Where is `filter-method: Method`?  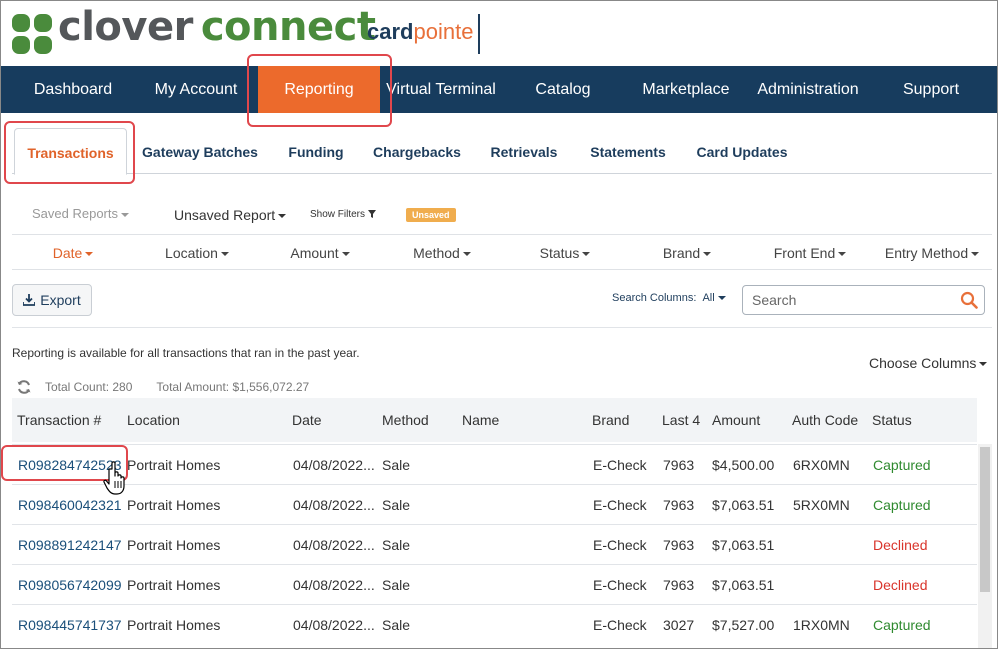 filter-method: Method is located at coordinates (442, 253).